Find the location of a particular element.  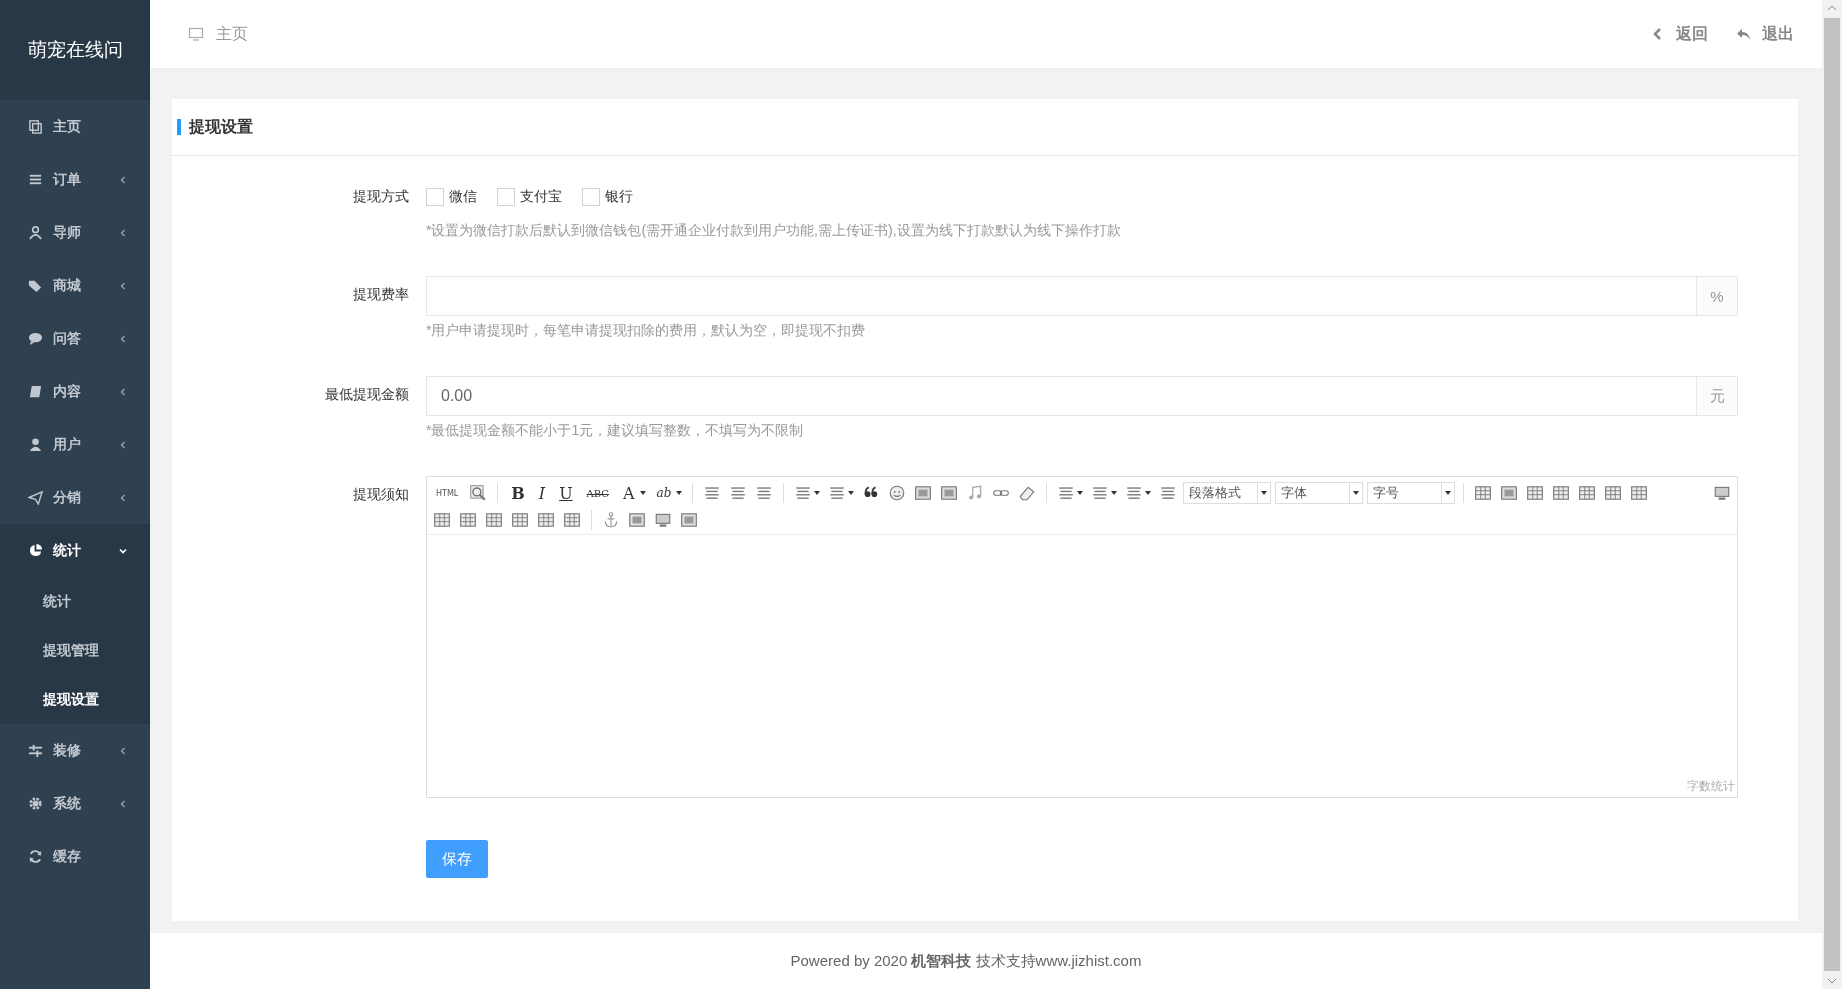

format-button: U is located at coordinates (566, 493).